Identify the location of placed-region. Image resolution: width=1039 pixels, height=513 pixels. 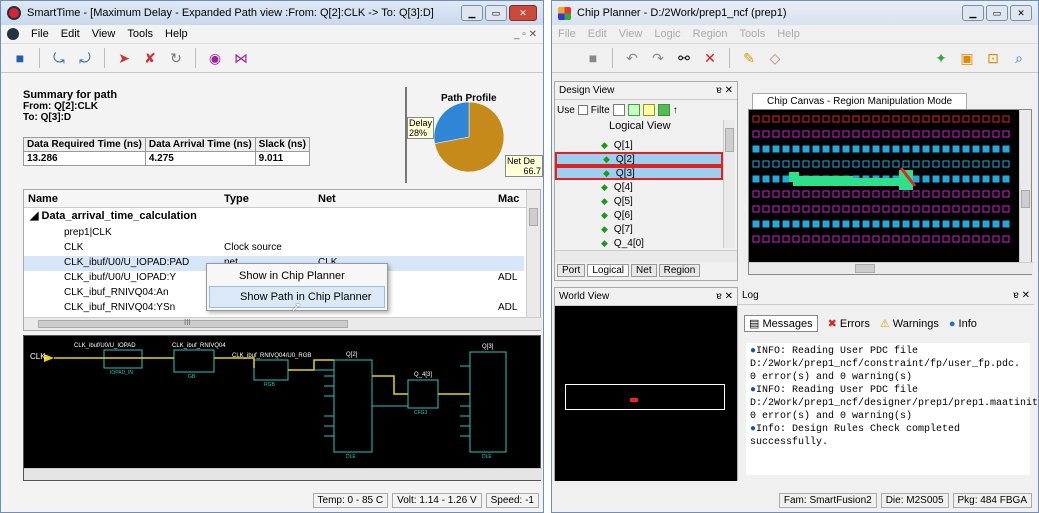
(823, 181).